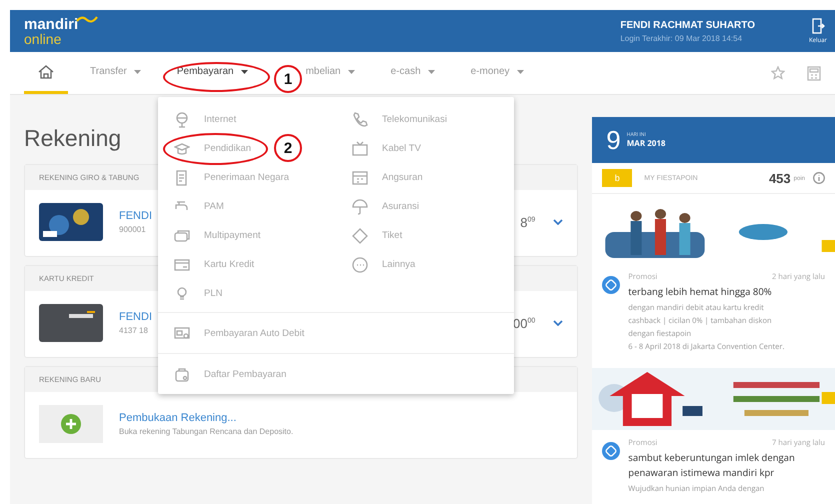 The image size is (835, 504). I want to click on card-reader-icon, so click(182, 333).